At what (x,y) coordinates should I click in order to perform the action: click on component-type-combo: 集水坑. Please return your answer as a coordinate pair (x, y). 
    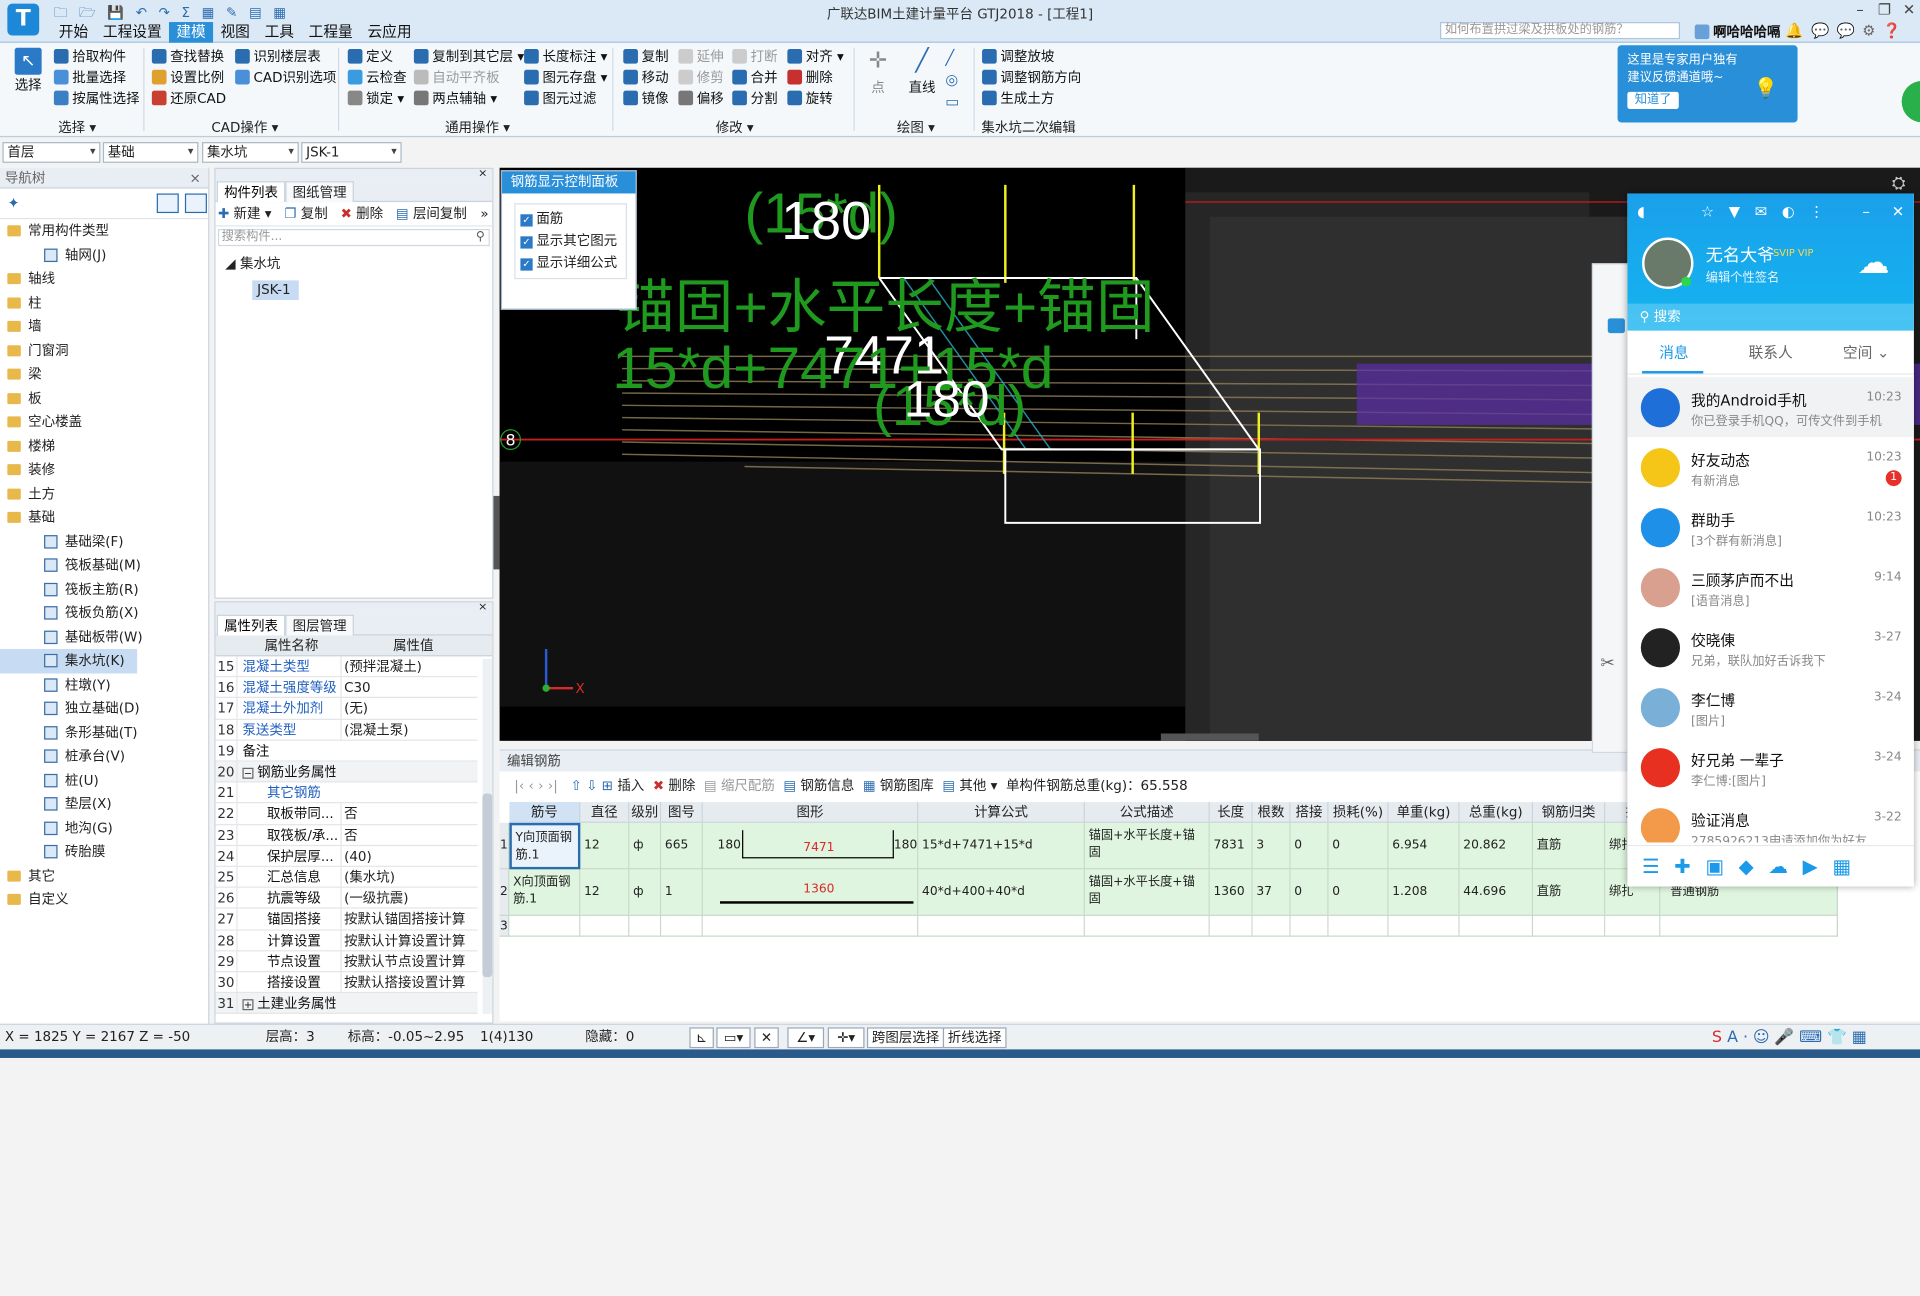
    Looking at the image, I should click on (250, 152).